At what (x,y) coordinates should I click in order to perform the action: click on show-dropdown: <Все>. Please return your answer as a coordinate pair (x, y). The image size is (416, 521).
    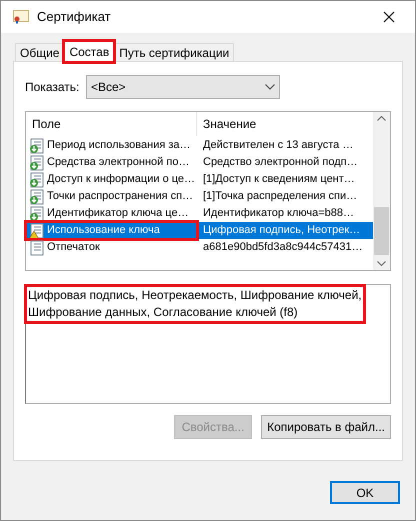
    Looking at the image, I should click on (183, 87).